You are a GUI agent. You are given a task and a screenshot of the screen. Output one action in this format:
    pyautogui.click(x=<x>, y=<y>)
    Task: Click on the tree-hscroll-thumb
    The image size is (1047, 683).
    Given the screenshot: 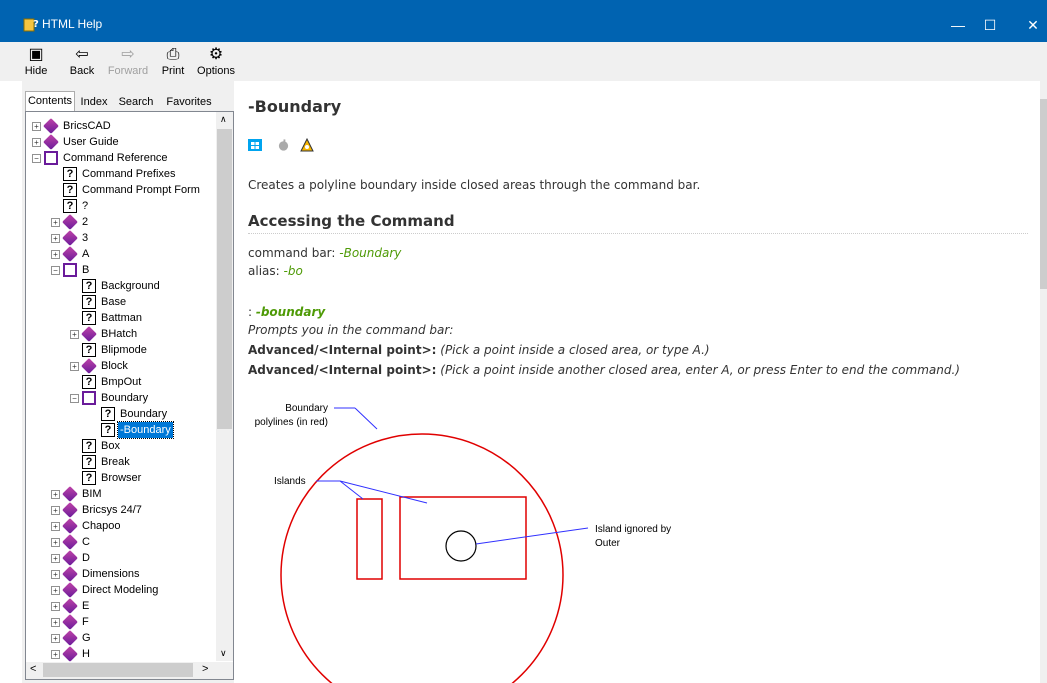 What is the action you would take?
    pyautogui.click(x=118, y=670)
    